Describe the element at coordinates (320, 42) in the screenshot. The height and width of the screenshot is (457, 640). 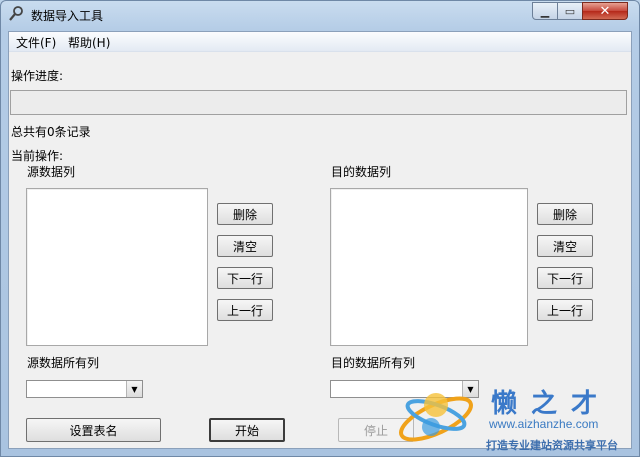
I see `menu-bar: 文件(F) 帮助(H)` at that location.